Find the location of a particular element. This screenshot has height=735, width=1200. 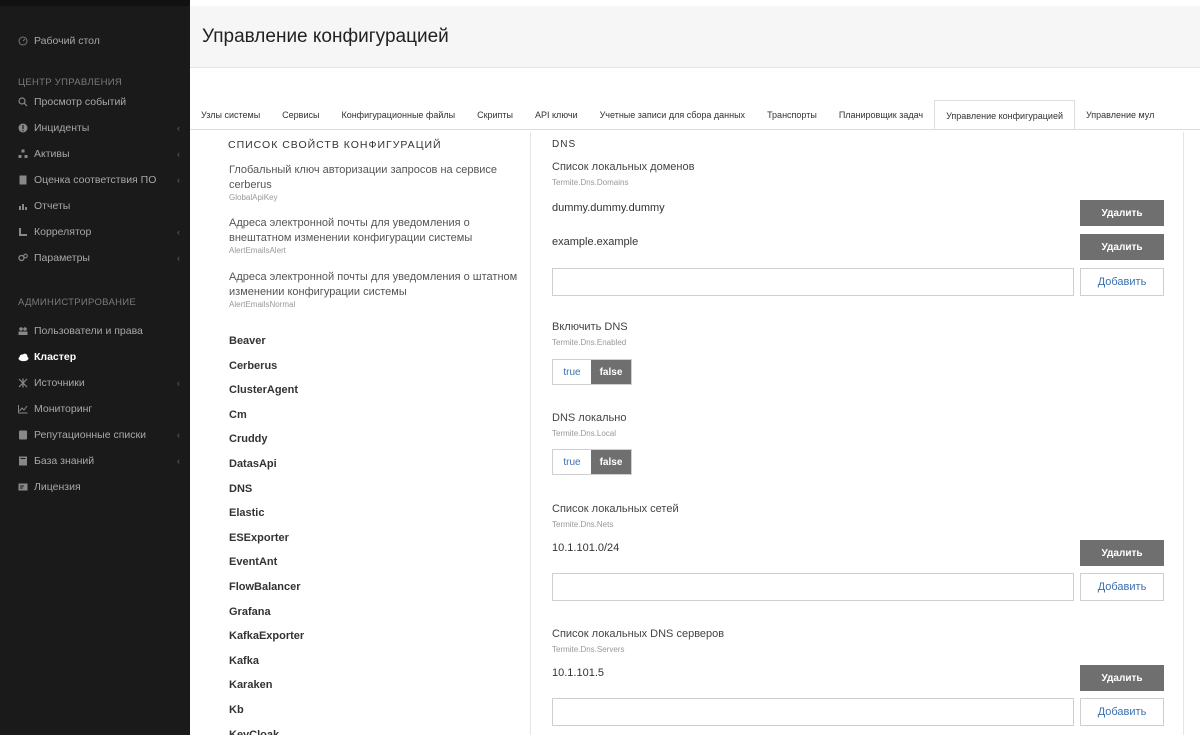

list-icon is located at coordinates (23, 435).